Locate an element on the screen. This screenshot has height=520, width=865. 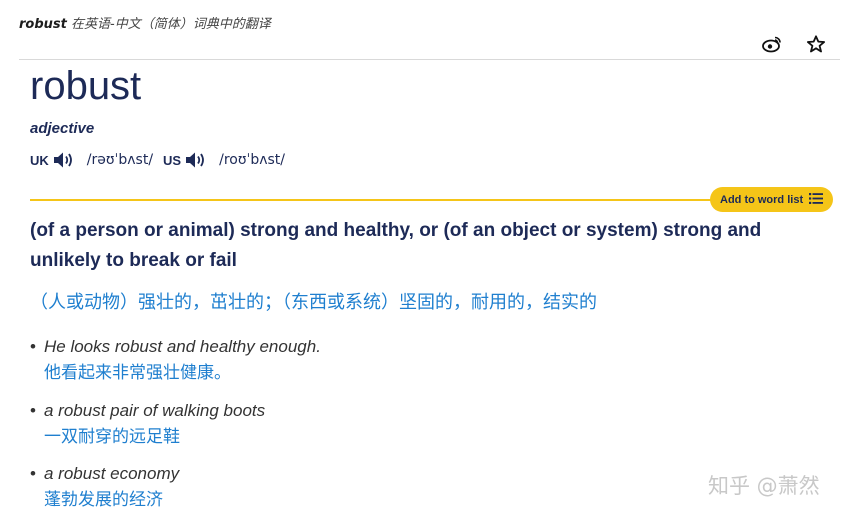
region-us: US is located at coordinates (172, 160).